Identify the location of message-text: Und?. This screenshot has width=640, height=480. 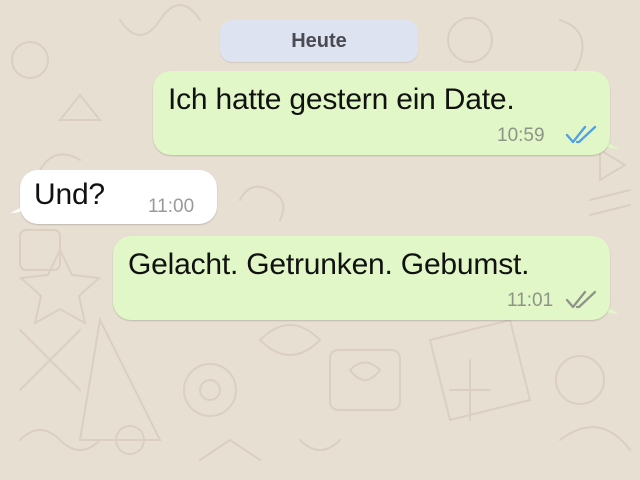
(69, 194).